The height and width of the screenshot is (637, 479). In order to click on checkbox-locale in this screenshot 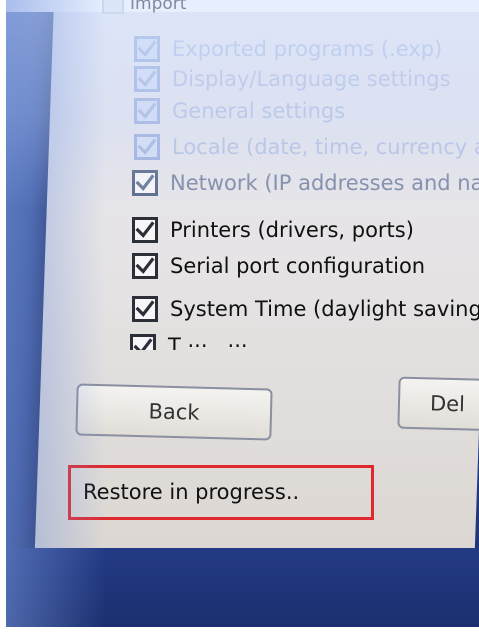, I will do `click(147, 147)`.